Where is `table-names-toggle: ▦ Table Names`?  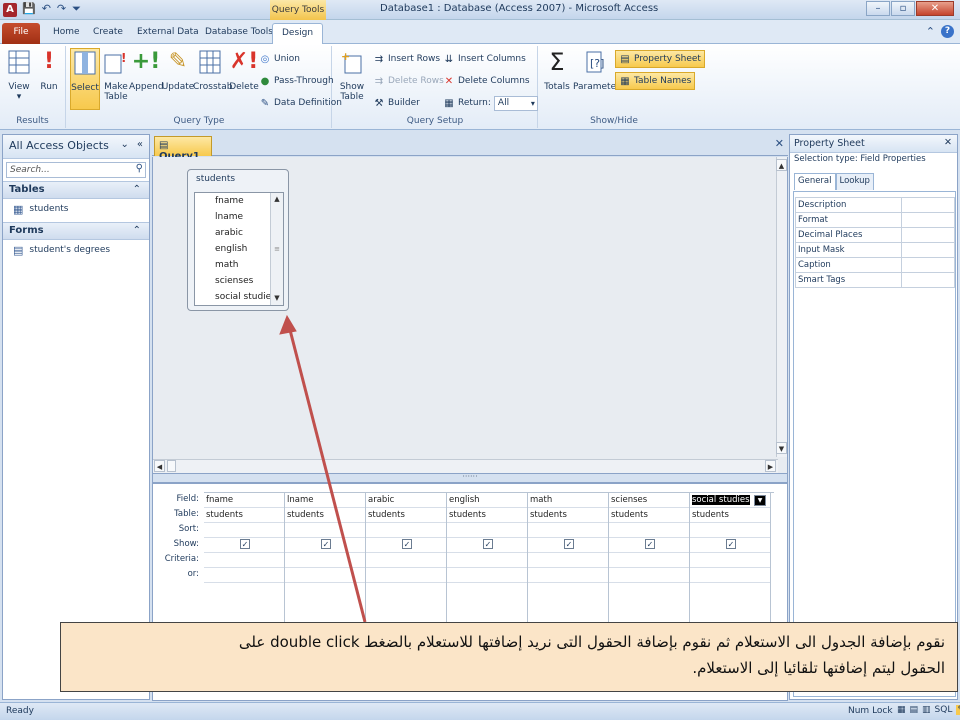
table-names-toggle: ▦ Table Names is located at coordinates (655, 81).